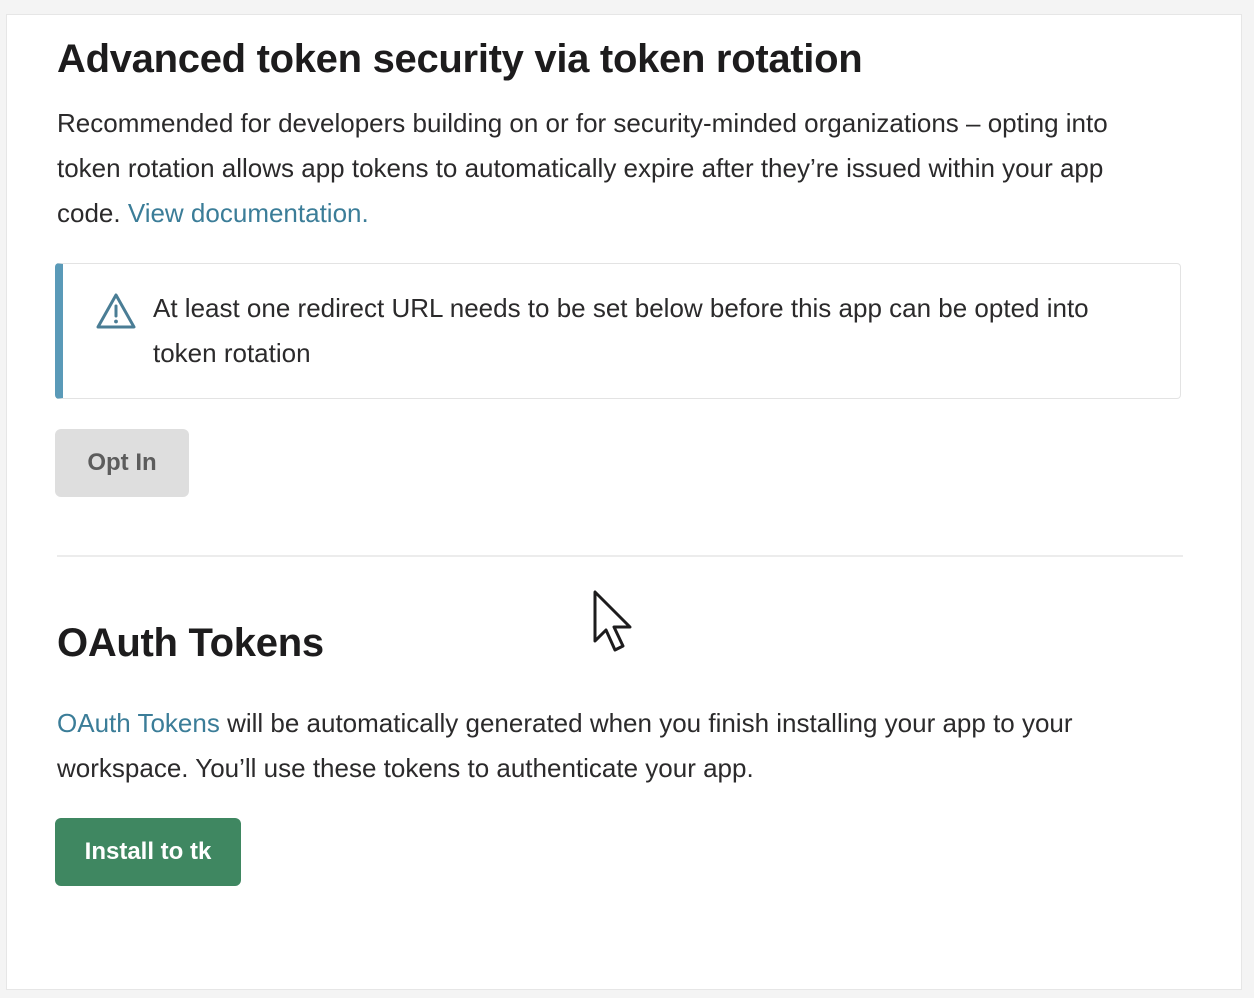 Image resolution: width=1254 pixels, height=998 pixels. I want to click on oauth-tokens-title: OAuth Tokens, so click(190, 643).